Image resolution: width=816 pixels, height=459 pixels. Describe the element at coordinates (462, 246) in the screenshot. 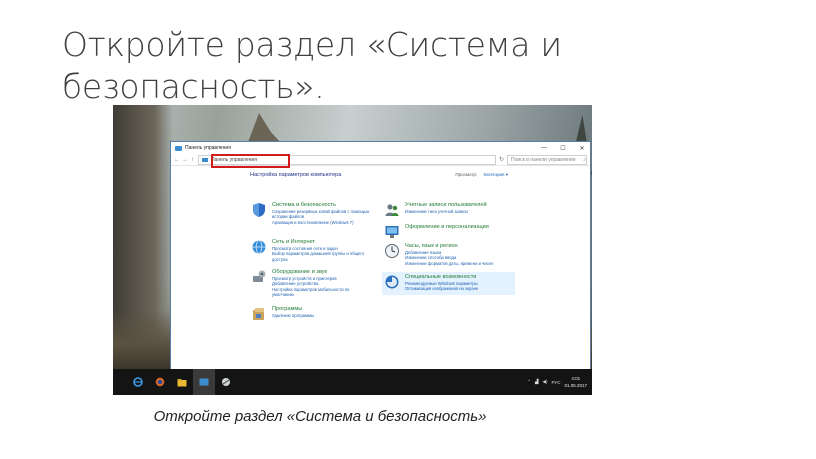

I see `category-title: Часы, язык и регион` at that location.